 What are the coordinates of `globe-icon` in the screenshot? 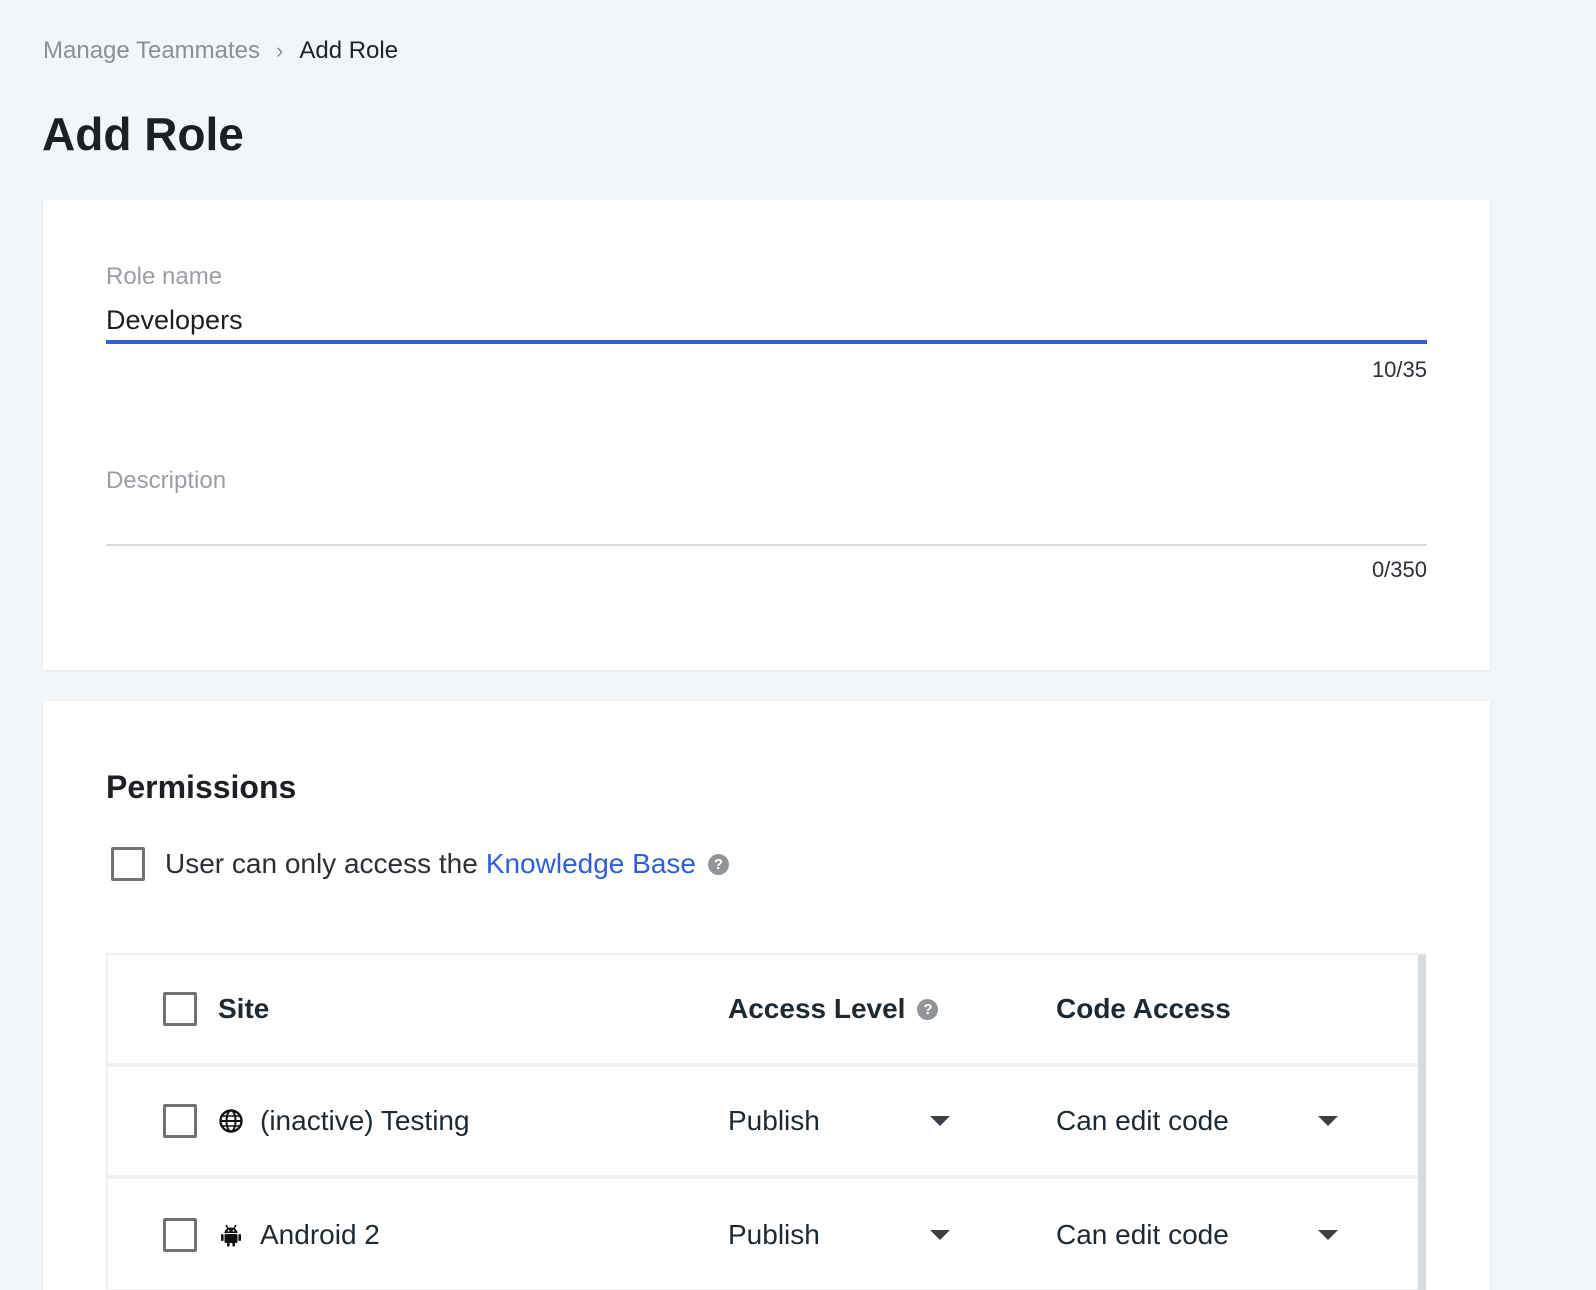 It's located at (231, 1121).